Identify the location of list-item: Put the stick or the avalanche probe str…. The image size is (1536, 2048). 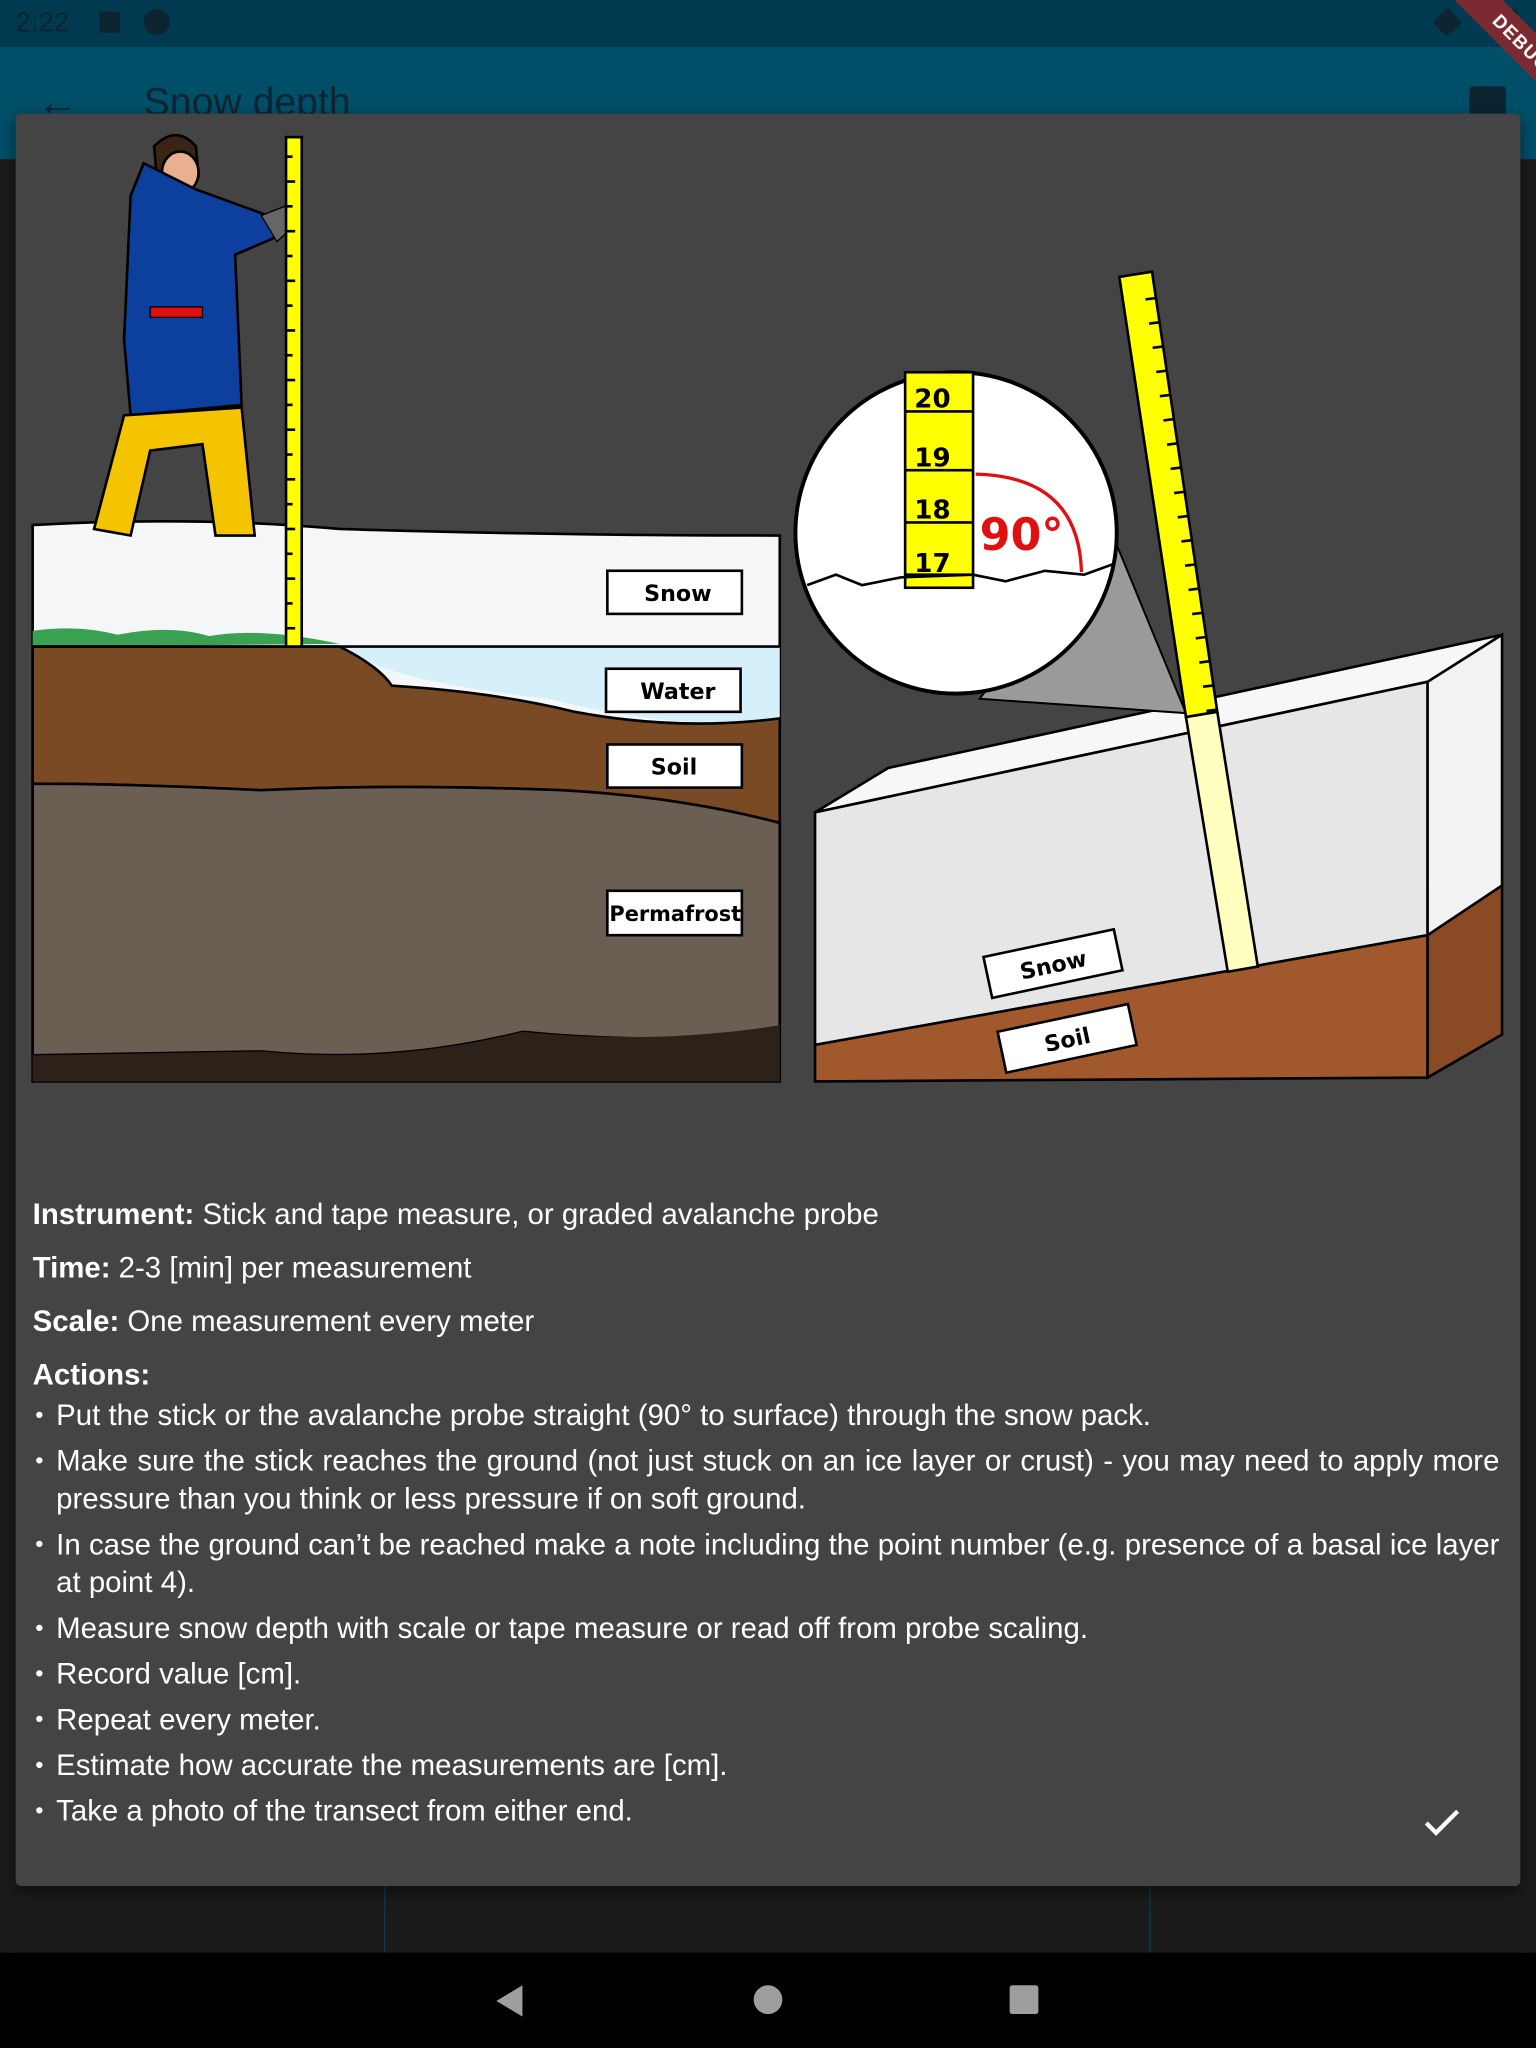
(766, 1415).